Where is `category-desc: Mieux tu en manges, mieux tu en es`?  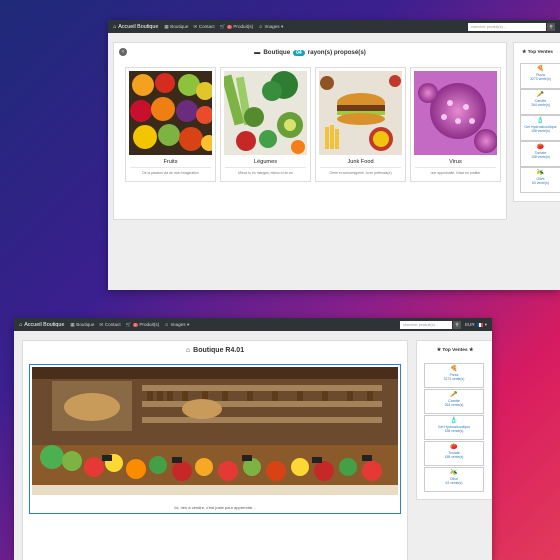
category-desc: Mieux tu en manges, mieux tu en es is located at coordinates (265, 173).